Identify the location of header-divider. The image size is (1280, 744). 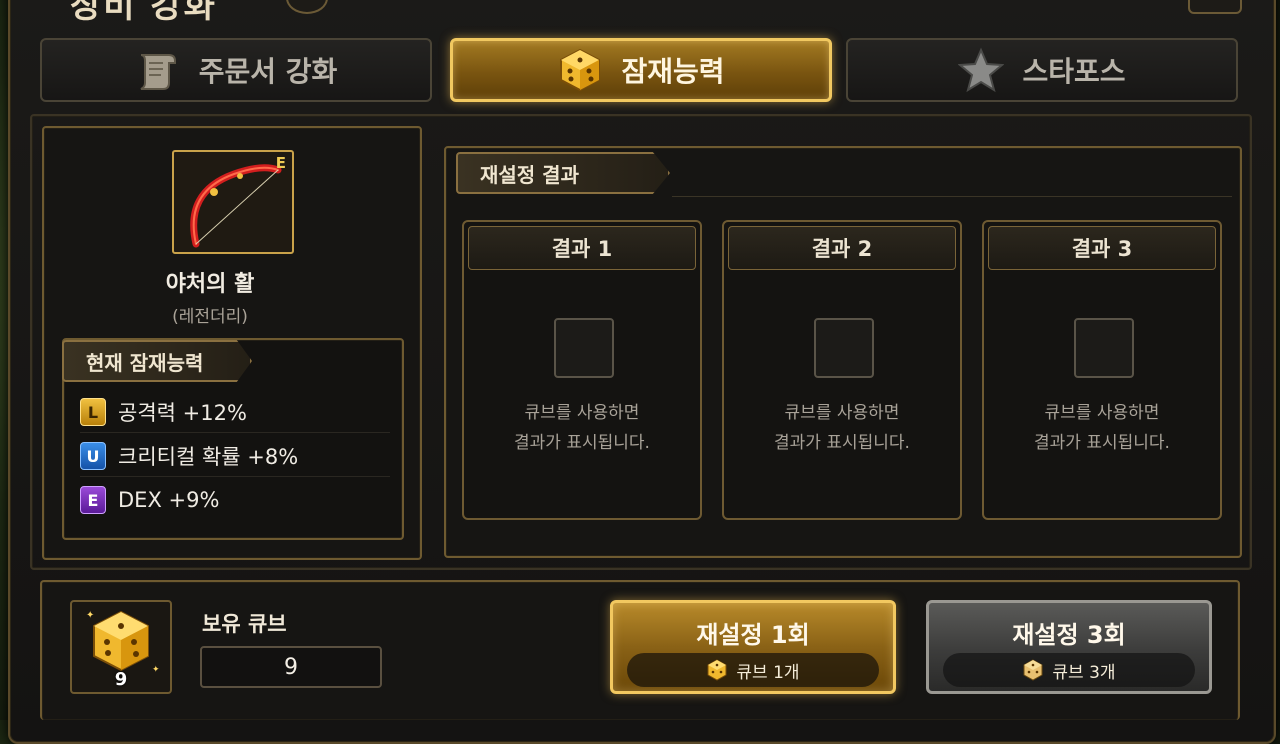
(952, 196).